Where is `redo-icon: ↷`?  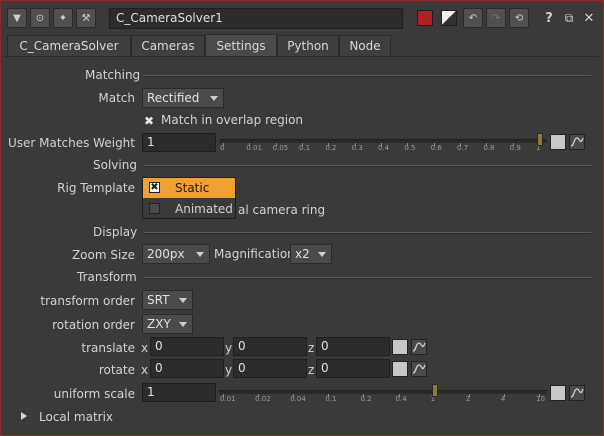 redo-icon: ↷ is located at coordinates (496, 18).